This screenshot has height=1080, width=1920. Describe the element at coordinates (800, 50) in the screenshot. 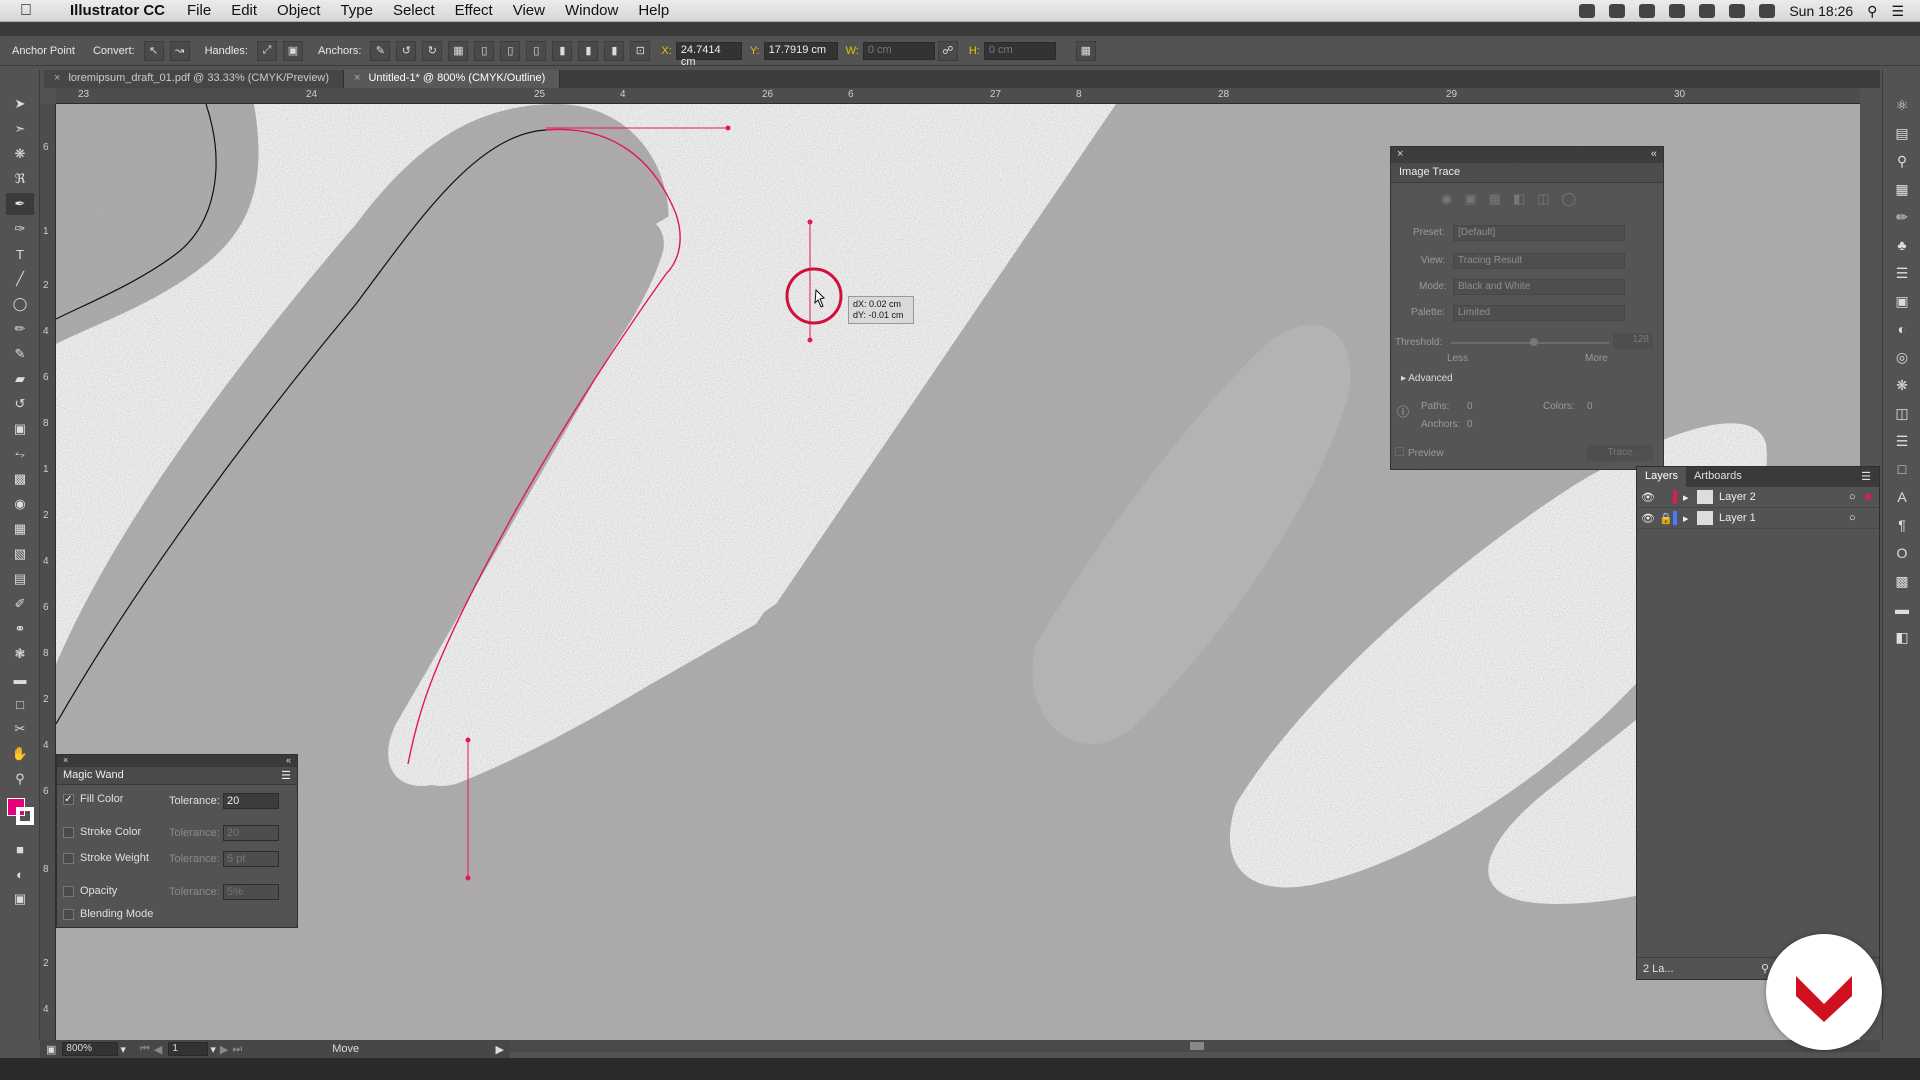

I see `y-field: 17.7919 cm` at that location.